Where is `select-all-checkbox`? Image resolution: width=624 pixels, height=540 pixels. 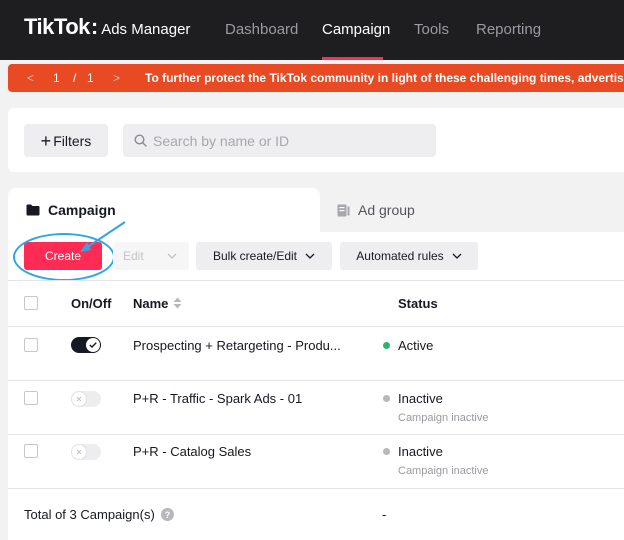 select-all-checkbox is located at coordinates (31, 303).